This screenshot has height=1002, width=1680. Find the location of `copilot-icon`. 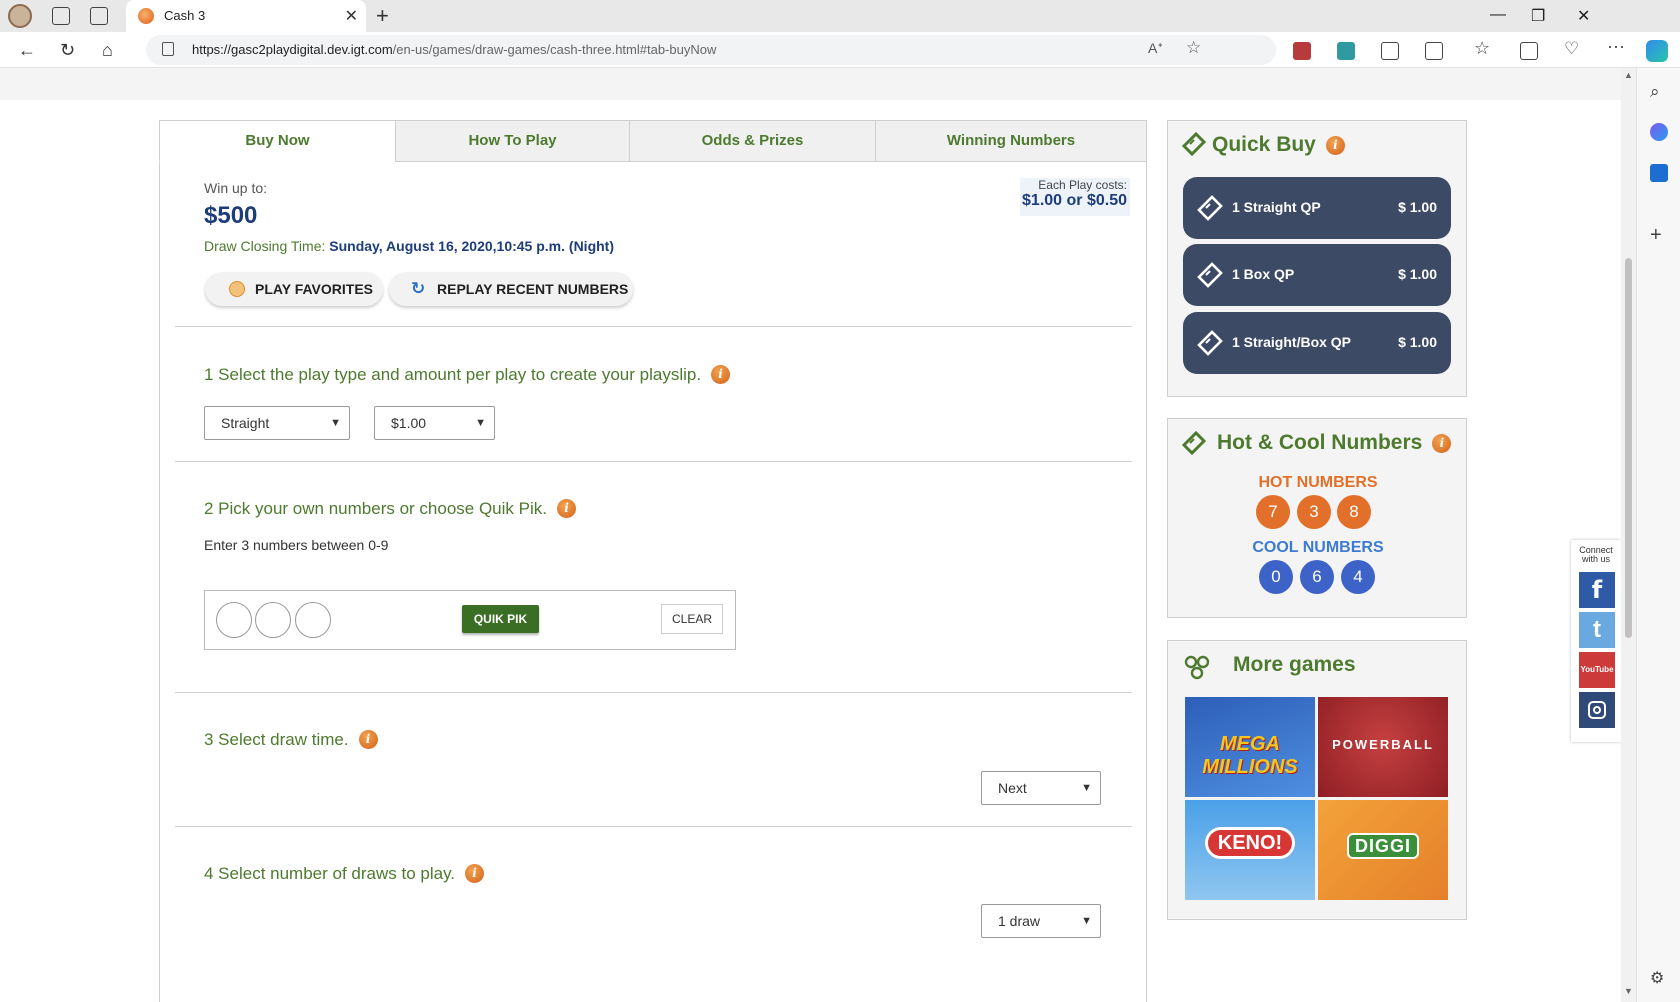

copilot-icon is located at coordinates (1657, 51).